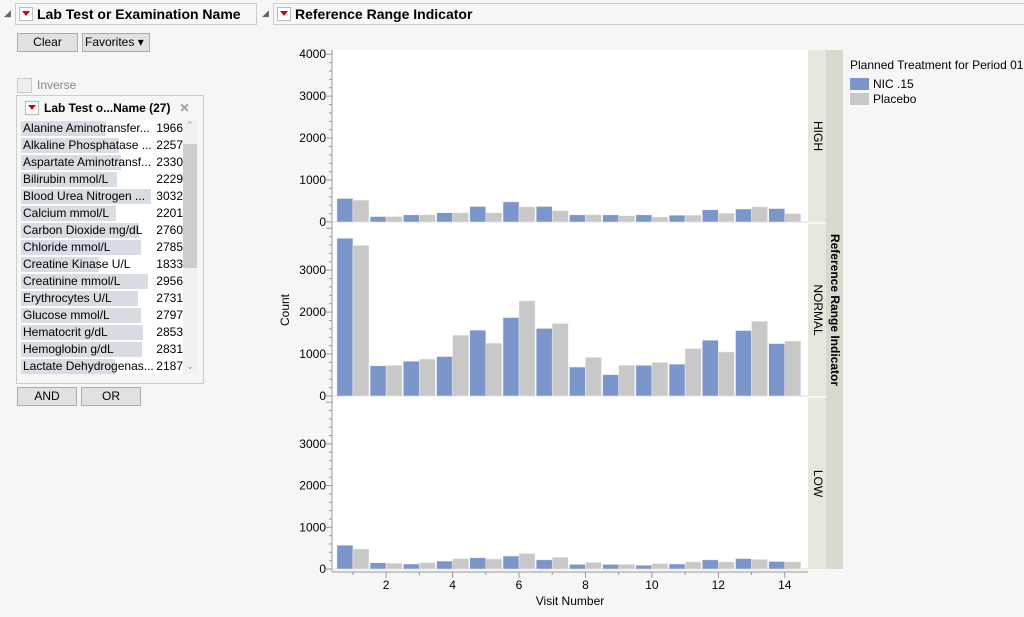 The height and width of the screenshot is (617, 1024). I want to click on x-tick-label: 2, so click(386, 585).